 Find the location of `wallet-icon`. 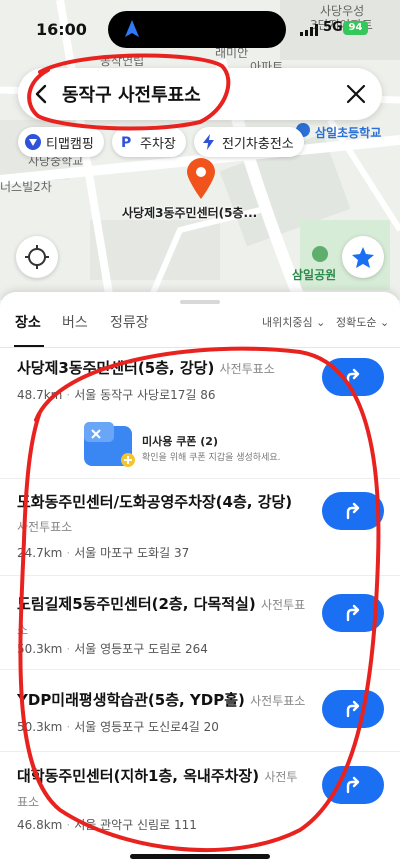

wallet-icon is located at coordinates (109, 444).